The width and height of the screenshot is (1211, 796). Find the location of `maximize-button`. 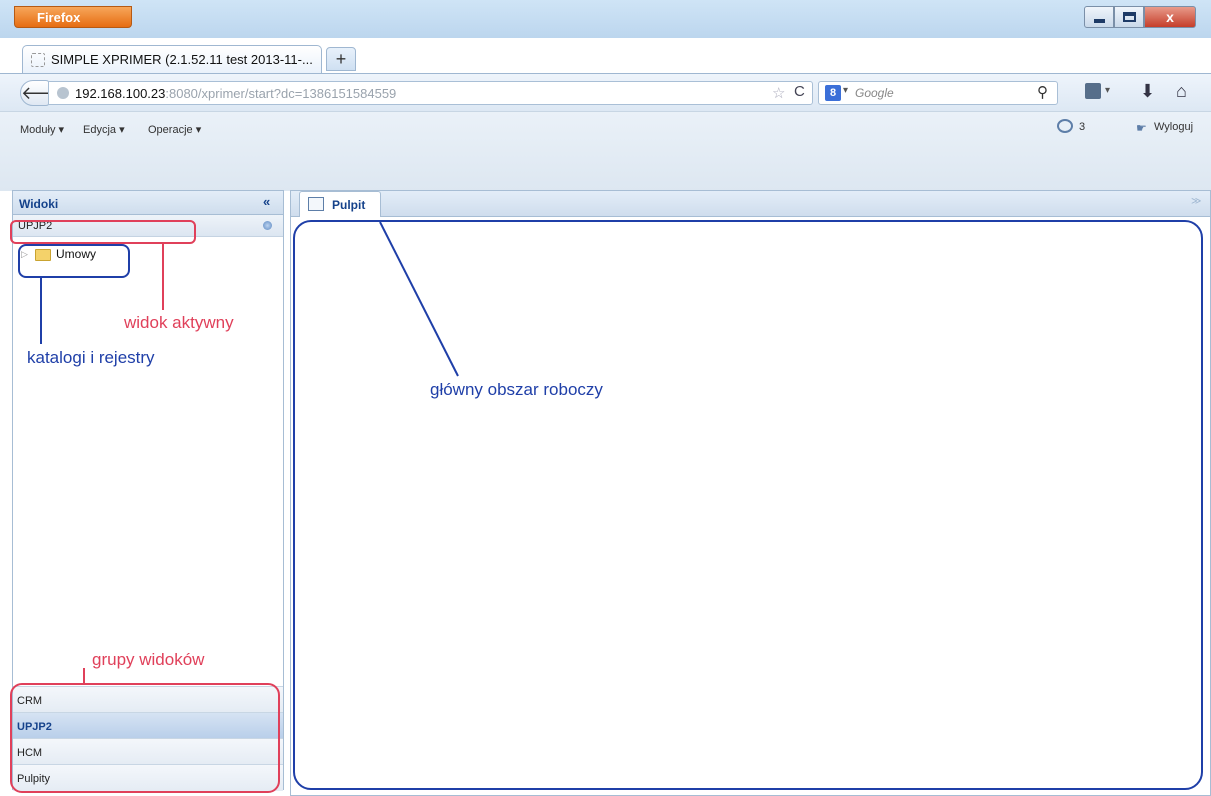

maximize-button is located at coordinates (1129, 17).